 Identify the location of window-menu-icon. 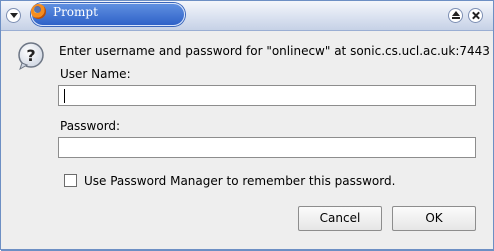
(13, 15).